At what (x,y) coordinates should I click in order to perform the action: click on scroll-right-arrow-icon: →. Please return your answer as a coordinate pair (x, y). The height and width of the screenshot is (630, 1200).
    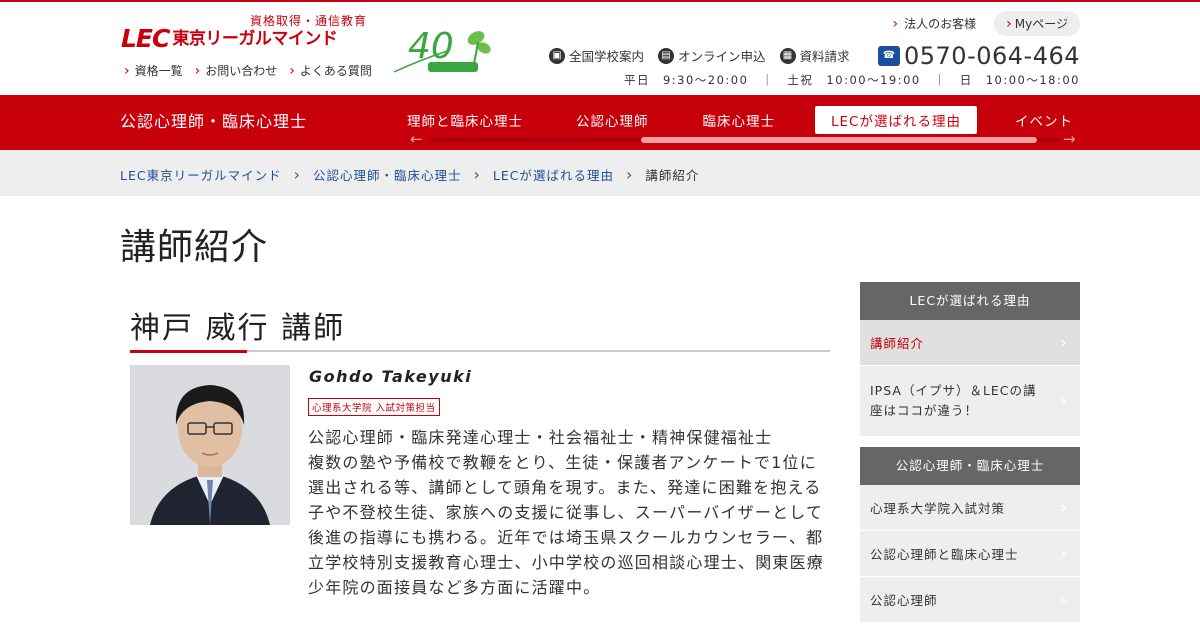
    Looking at the image, I should click on (1069, 139).